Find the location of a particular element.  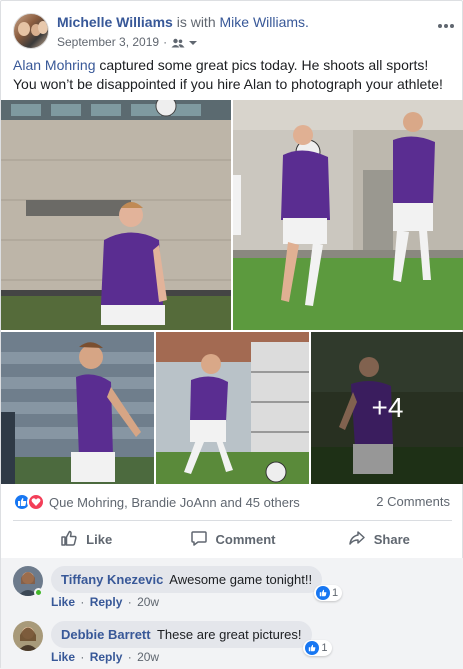

reaction-icons is located at coordinates (29, 502).